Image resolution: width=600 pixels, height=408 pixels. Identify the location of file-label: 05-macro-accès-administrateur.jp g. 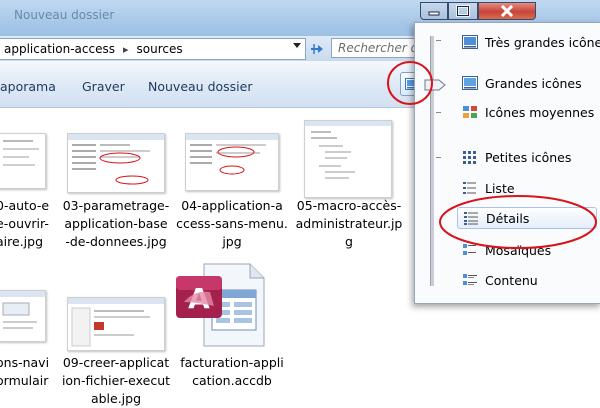
(349, 224).